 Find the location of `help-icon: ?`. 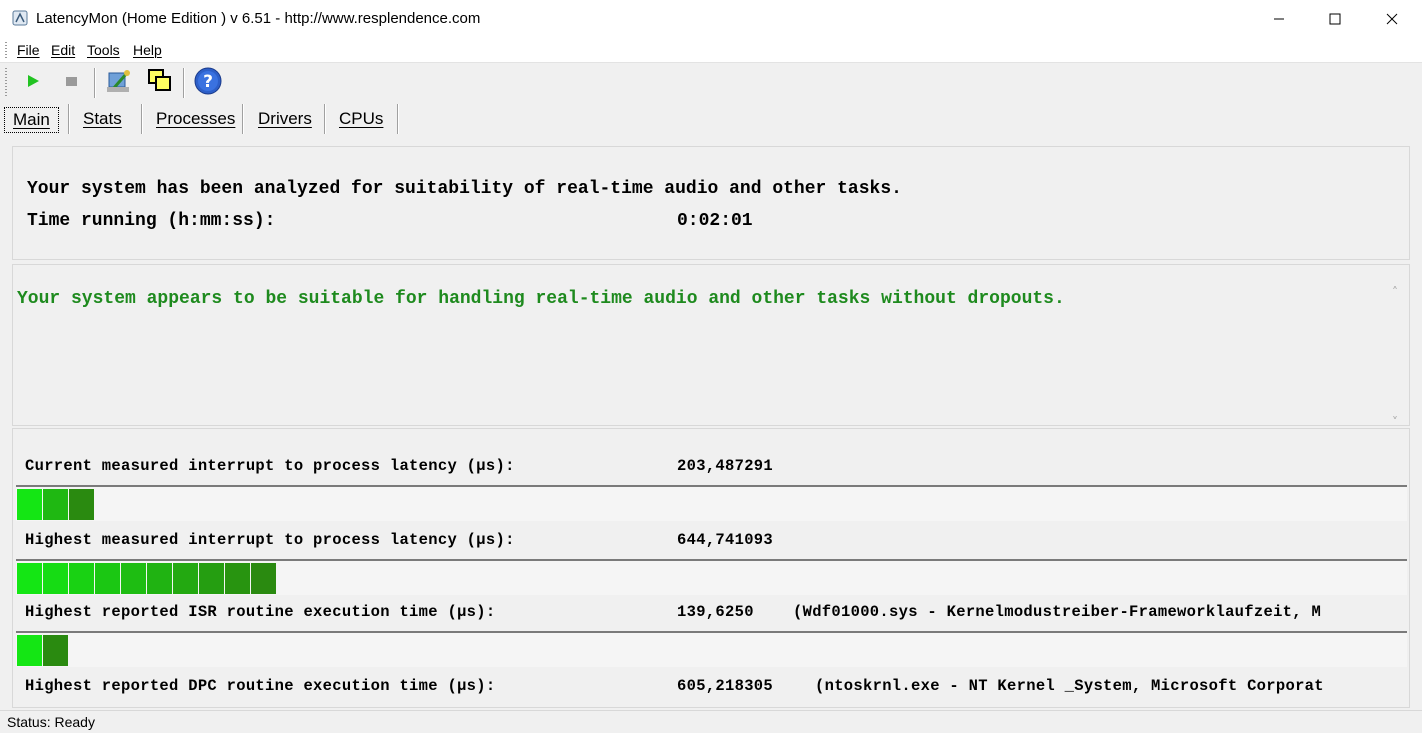

help-icon: ? is located at coordinates (208, 83).